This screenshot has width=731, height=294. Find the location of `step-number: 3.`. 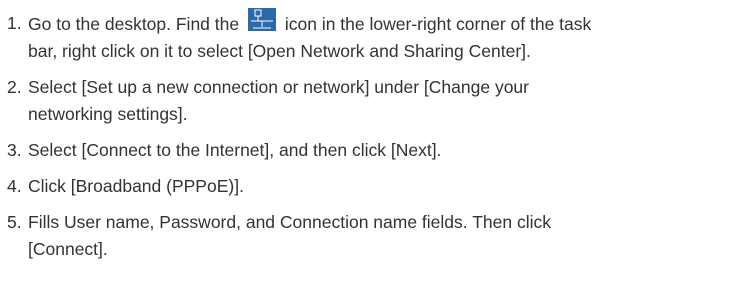

step-number: 3. is located at coordinates (14, 150).